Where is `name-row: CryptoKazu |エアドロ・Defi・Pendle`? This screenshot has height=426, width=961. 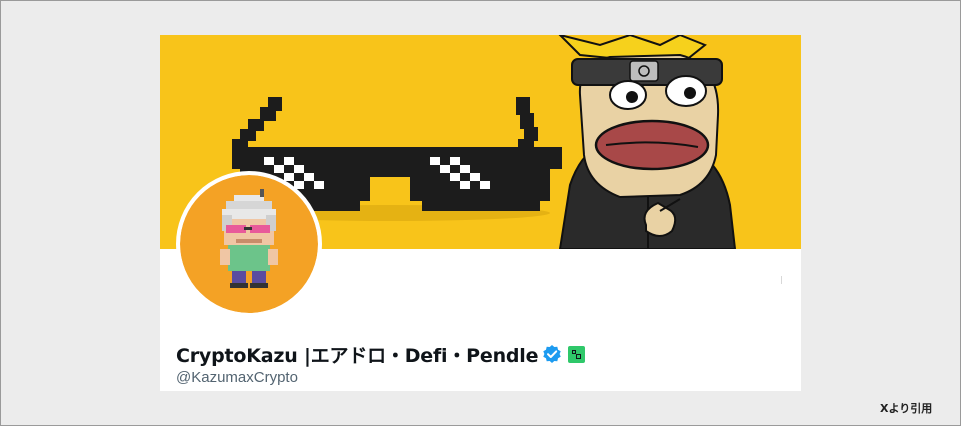 name-row: CryptoKazu |エアドロ・Defi・Pendle is located at coordinates (381, 354).